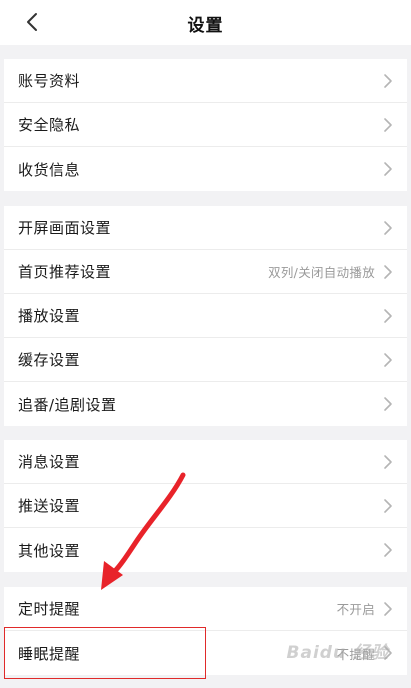 The height and width of the screenshot is (688, 411). What do you see at coordinates (337, 653) in the screenshot?
I see `watermark: Baidu 经验` at bounding box center [337, 653].